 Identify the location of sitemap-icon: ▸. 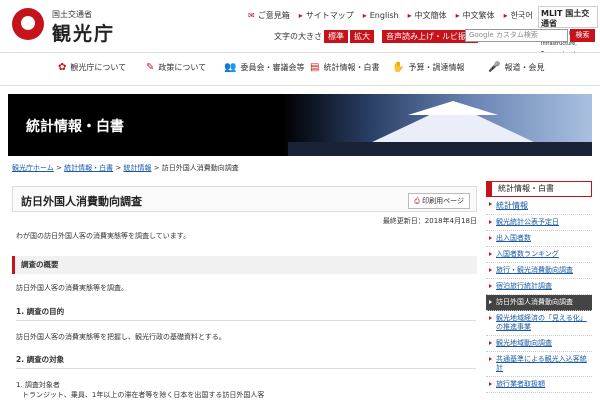
(300, 15).